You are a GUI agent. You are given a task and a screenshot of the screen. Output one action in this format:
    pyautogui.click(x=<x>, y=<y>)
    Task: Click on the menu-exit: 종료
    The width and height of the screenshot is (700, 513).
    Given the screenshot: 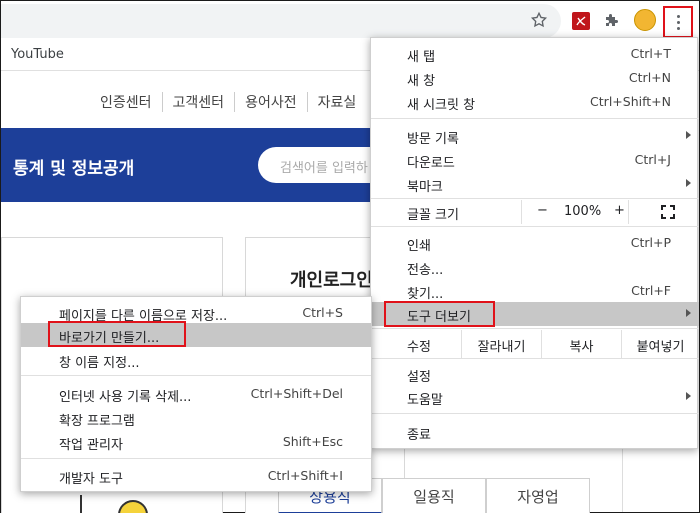 What is the action you would take?
    pyautogui.click(x=535, y=432)
    